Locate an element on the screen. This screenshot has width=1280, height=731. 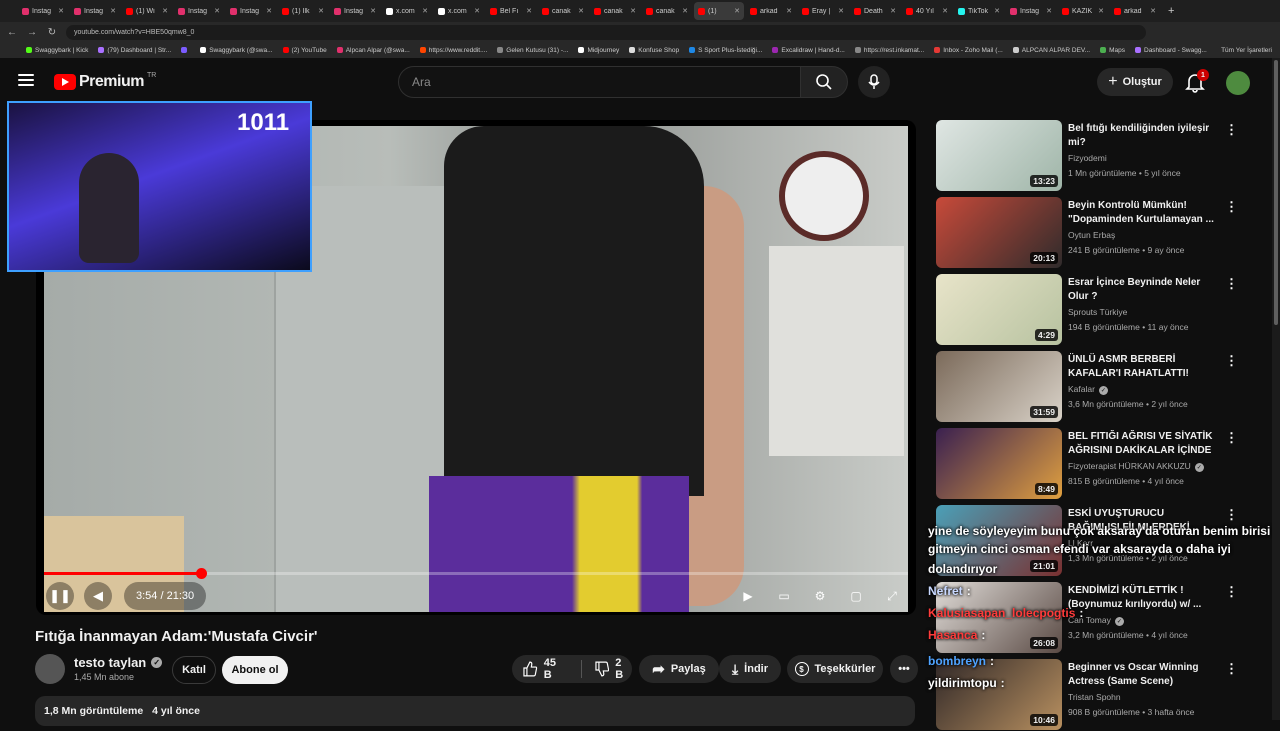
subtitles-button: ▭ is located at coordinates (784, 596).